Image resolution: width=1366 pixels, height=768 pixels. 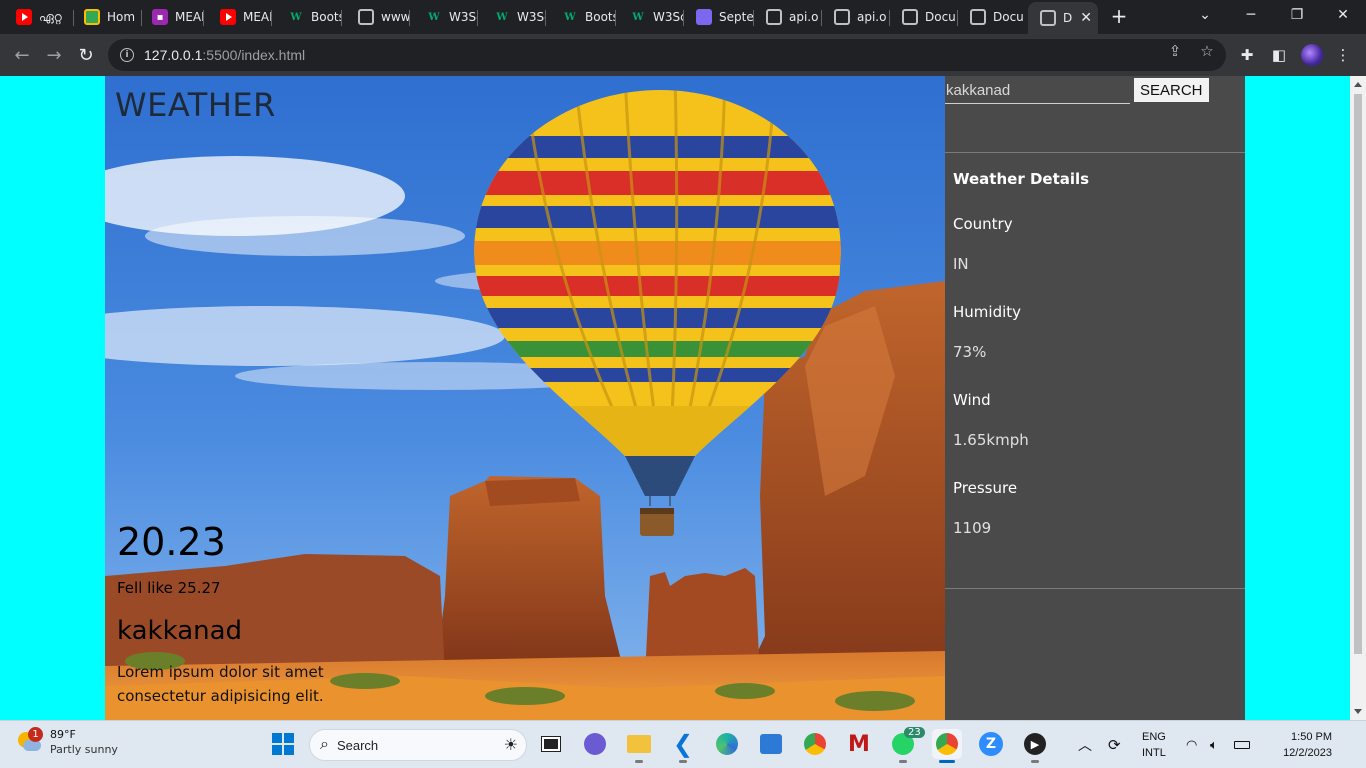 What do you see at coordinates (22, 55) in the screenshot?
I see `back-arrow-icon: ←` at bounding box center [22, 55].